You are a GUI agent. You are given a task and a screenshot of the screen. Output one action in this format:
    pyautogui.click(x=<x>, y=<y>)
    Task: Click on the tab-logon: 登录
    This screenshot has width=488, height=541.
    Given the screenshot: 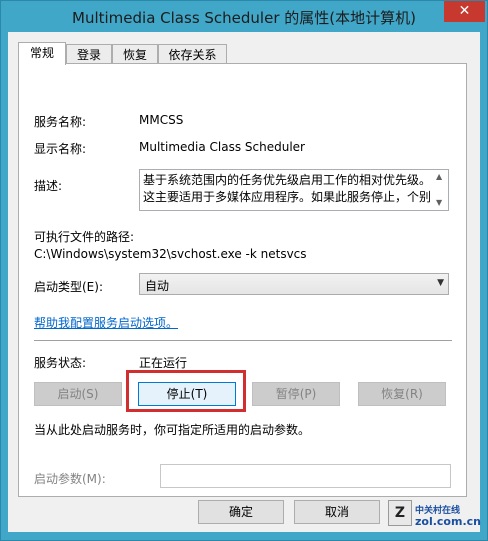 What is the action you would take?
    pyautogui.click(x=89, y=54)
    